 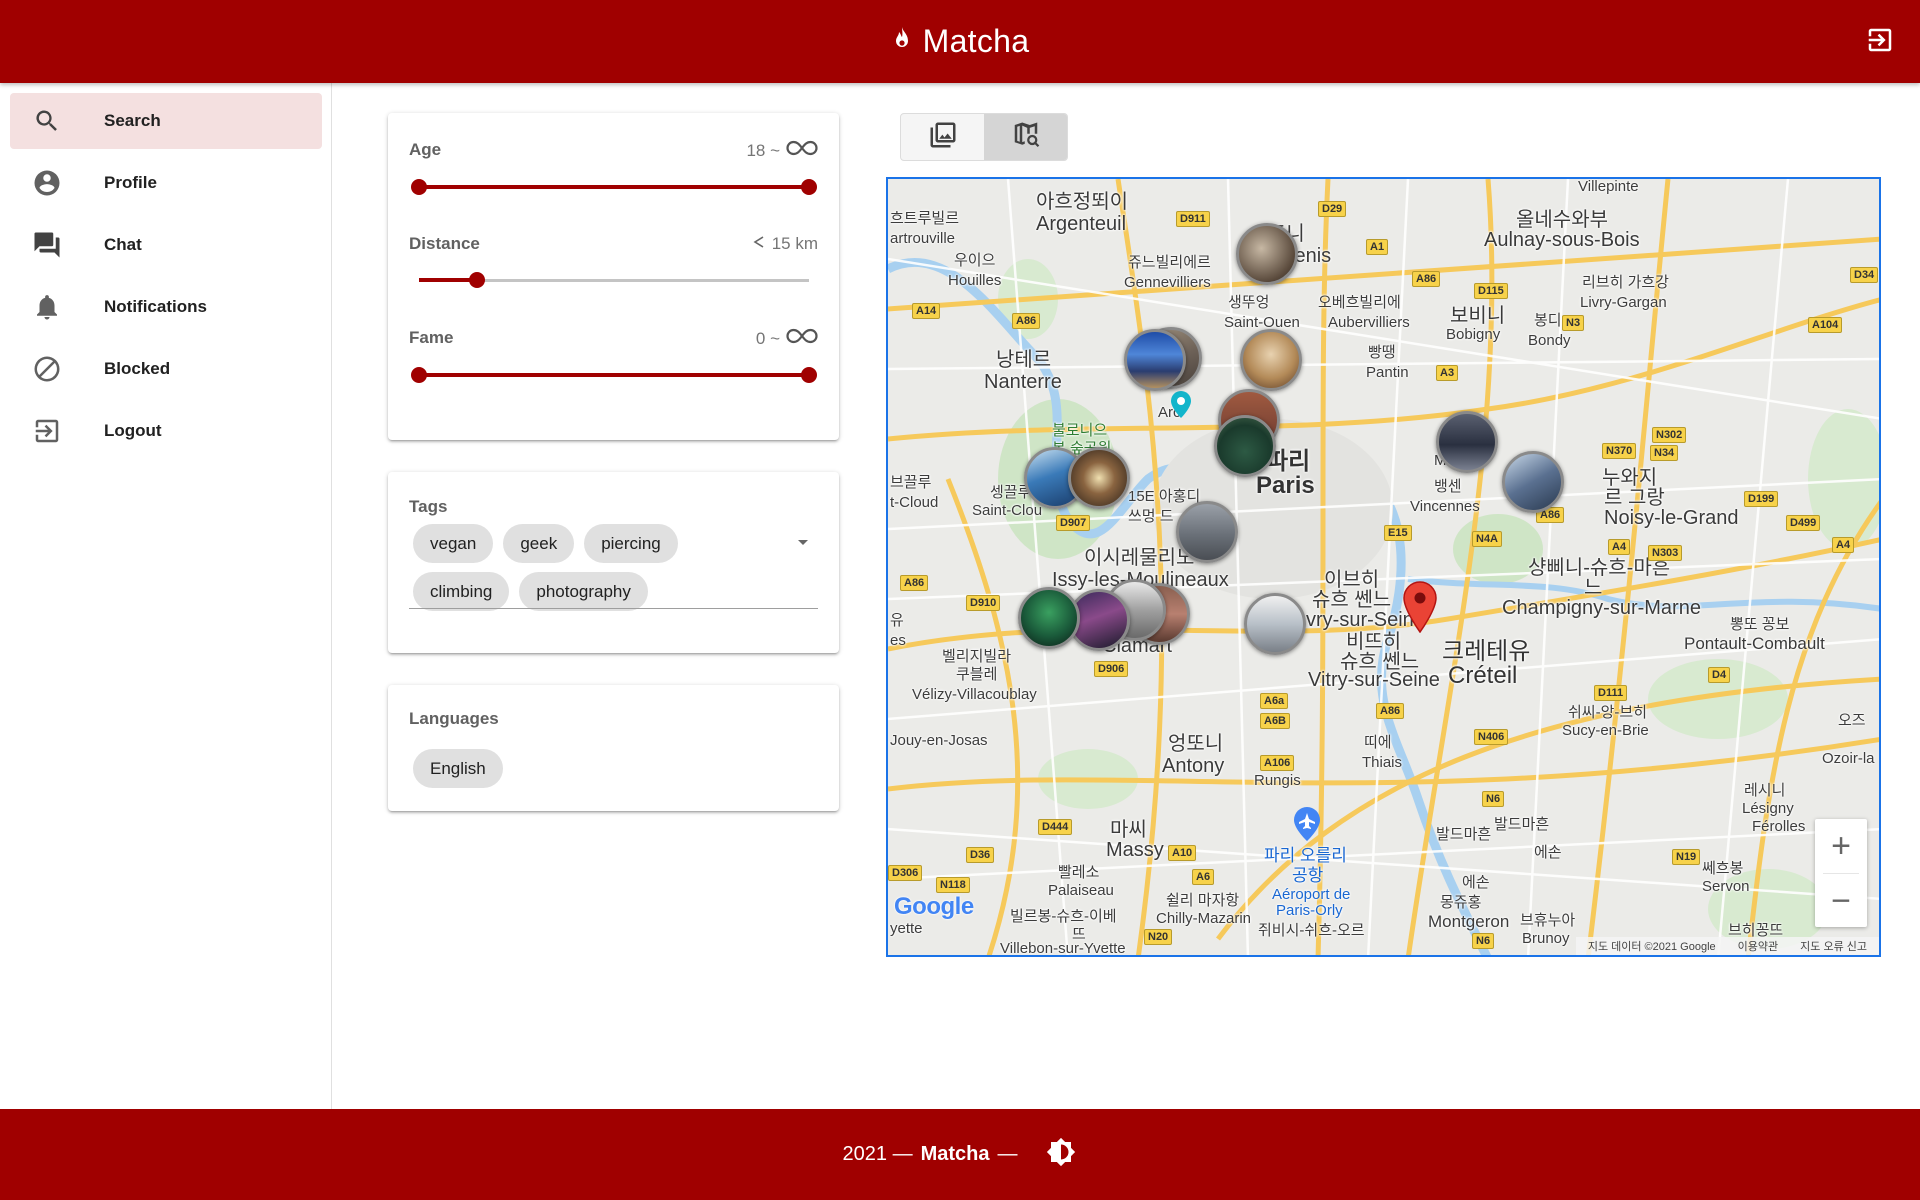 I want to click on map-search-icon, so click(x=1026, y=137).